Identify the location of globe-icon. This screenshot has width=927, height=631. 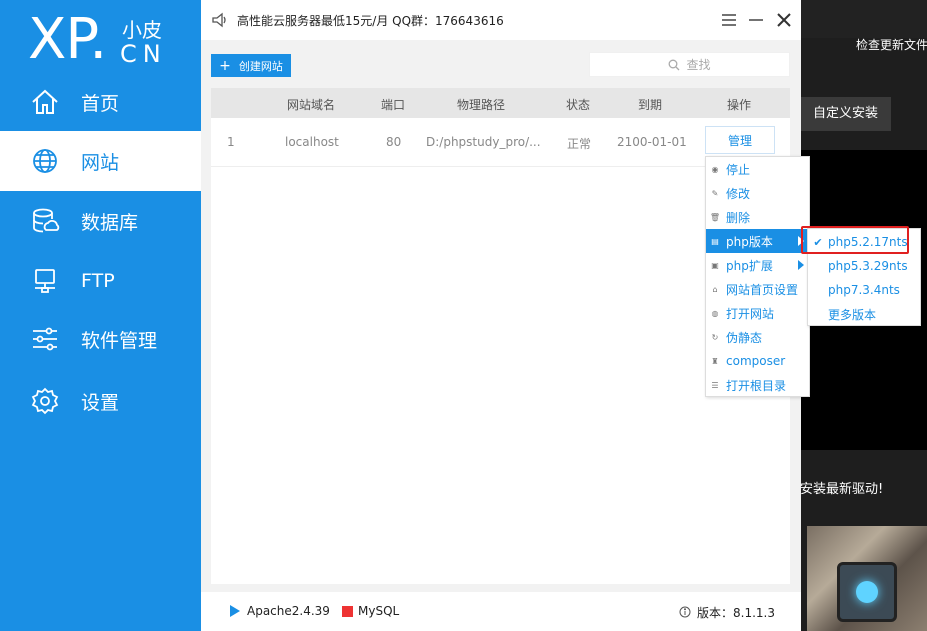
(45, 161).